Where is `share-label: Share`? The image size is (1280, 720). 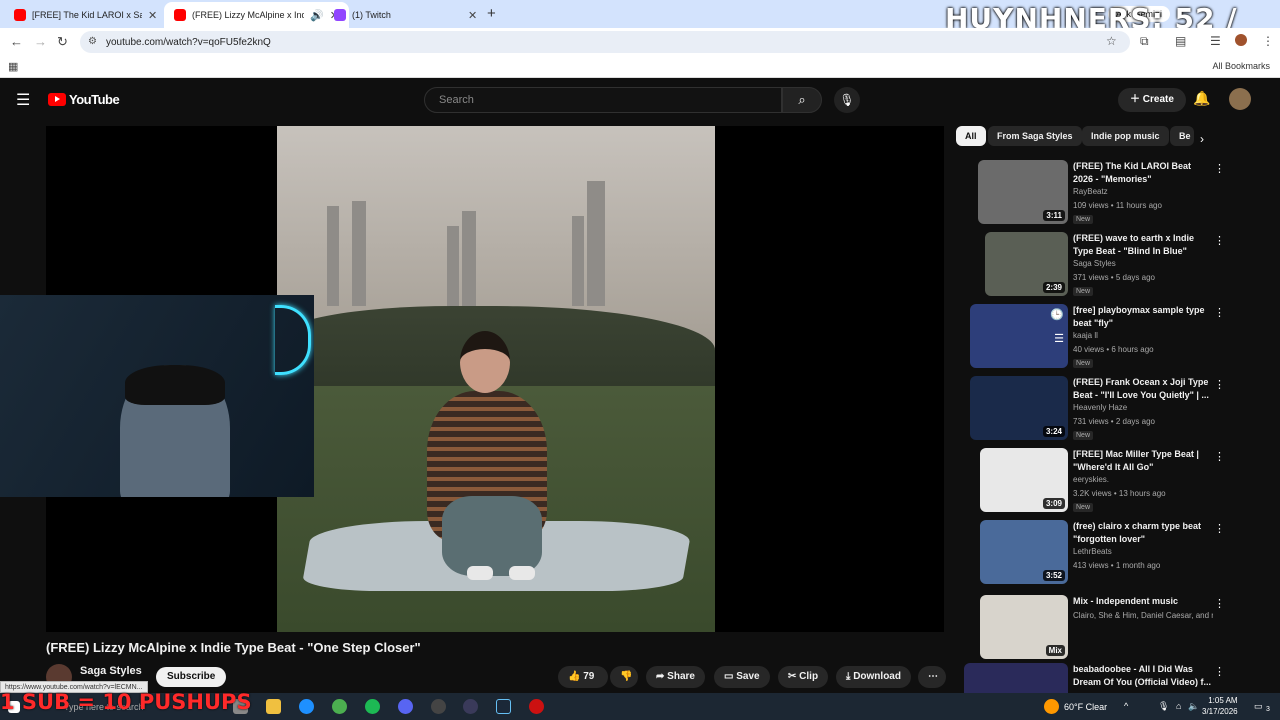
share-label: Share is located at coordinates (681, 676).